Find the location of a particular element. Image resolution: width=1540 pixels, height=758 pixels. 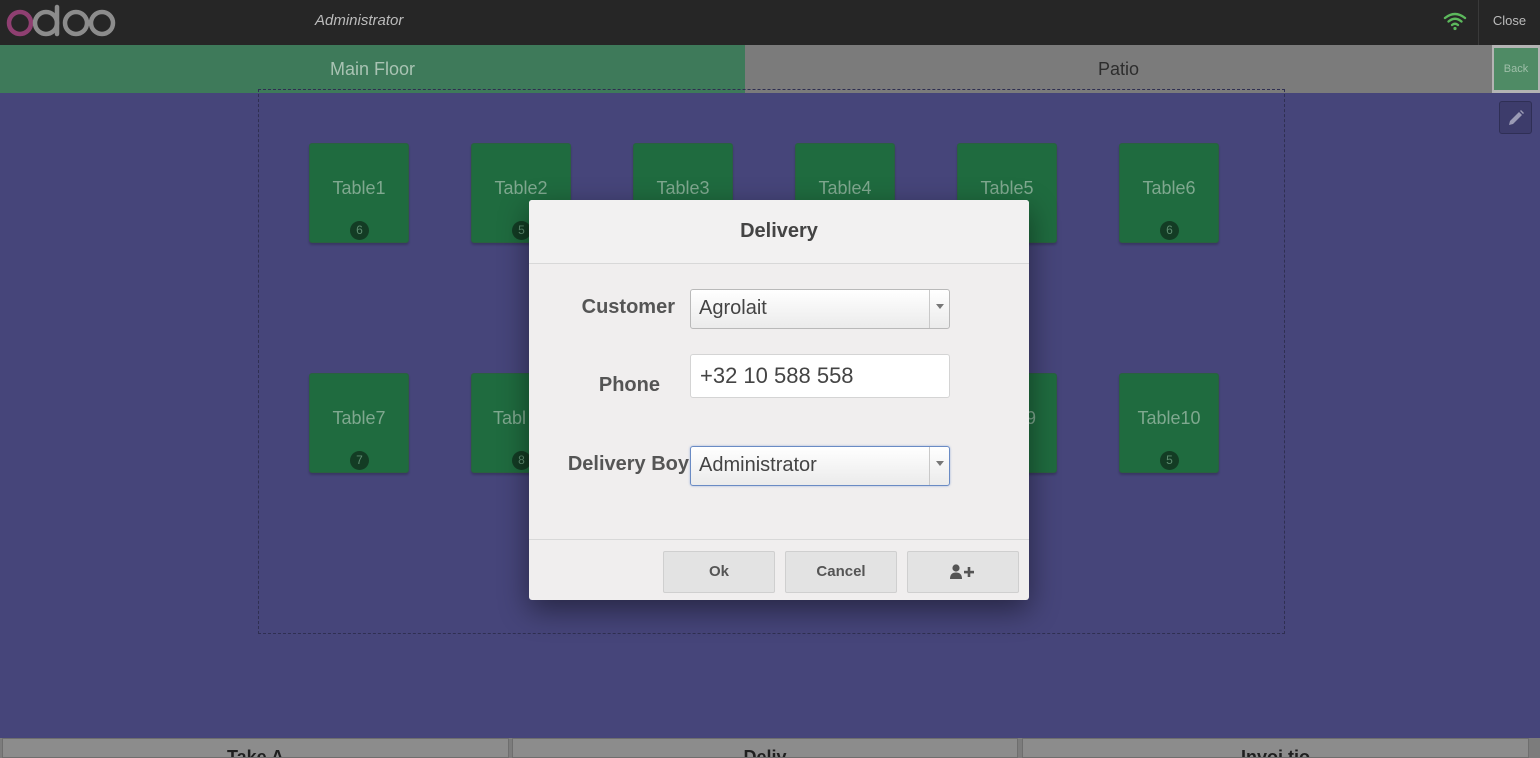

table-6: Table6 6 is located at coordinates (1169, 193).